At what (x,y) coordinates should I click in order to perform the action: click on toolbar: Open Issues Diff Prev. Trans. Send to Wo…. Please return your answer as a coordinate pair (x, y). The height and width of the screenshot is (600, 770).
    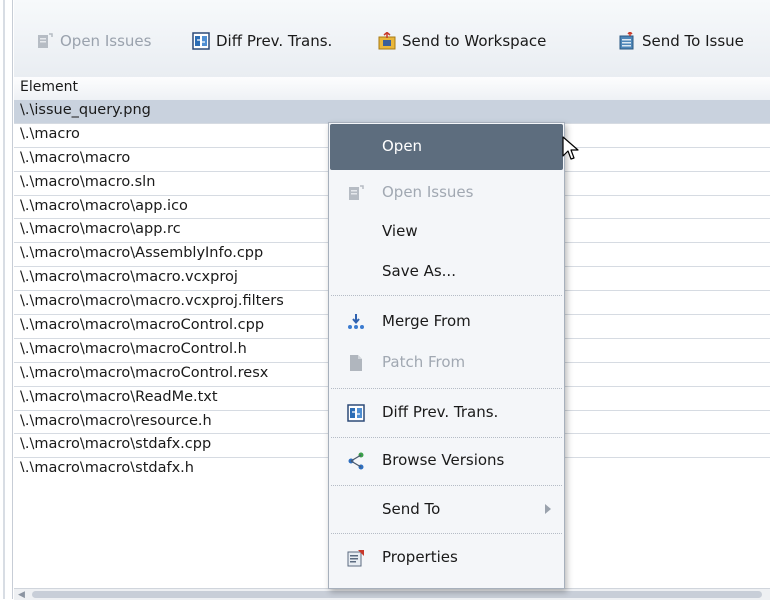
    Looking at the image, I should click on (392, 39).